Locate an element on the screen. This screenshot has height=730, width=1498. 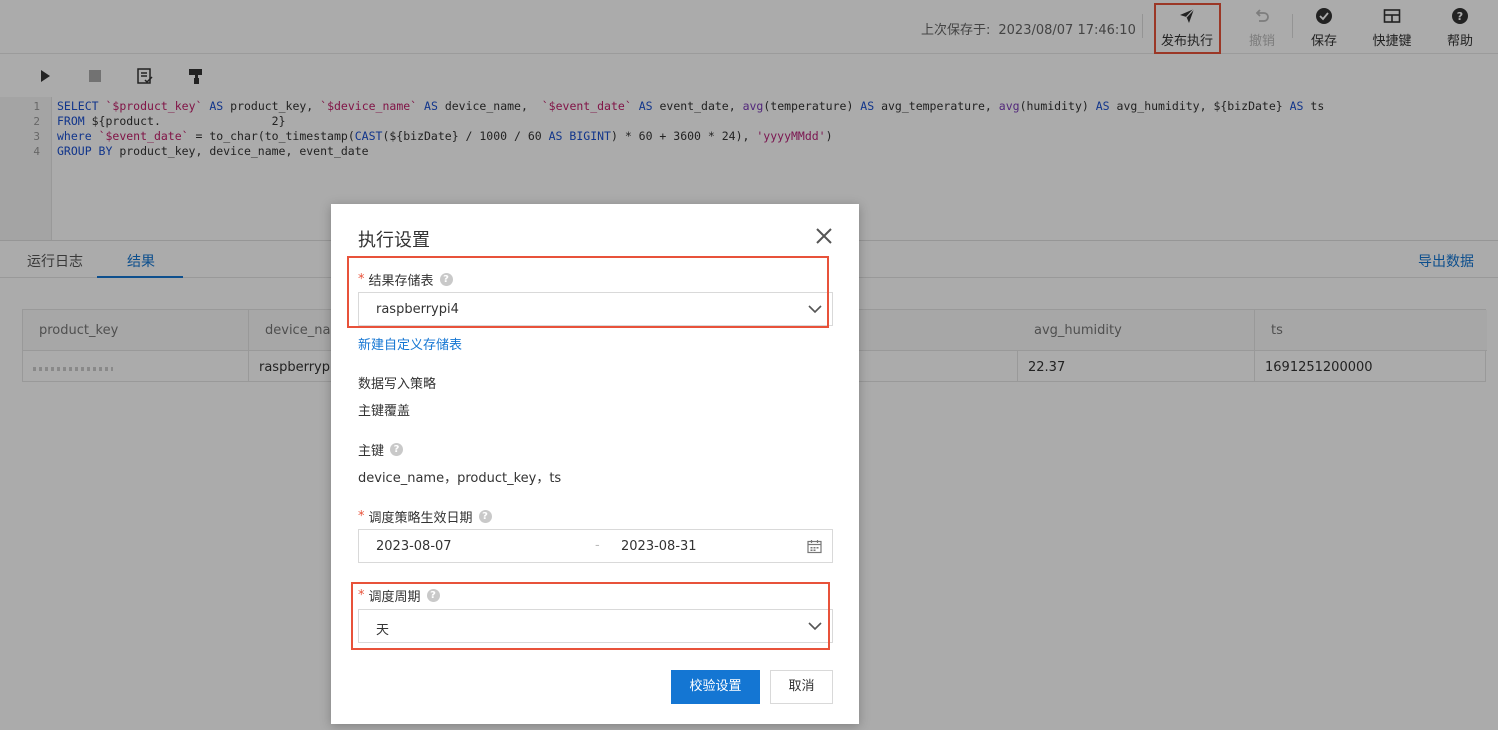
primary-key-label-text: 主键 is located at coordinates (371, 451).